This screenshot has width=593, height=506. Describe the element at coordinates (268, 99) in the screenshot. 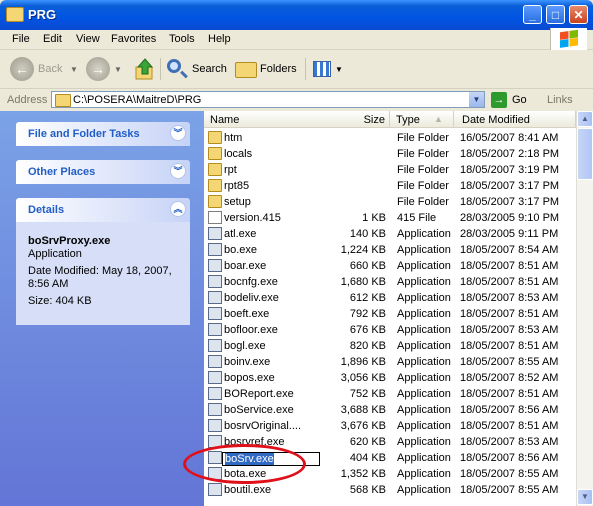

I see `address-input: C:\POSERA\MaitreD\PRG ▼` at that location.